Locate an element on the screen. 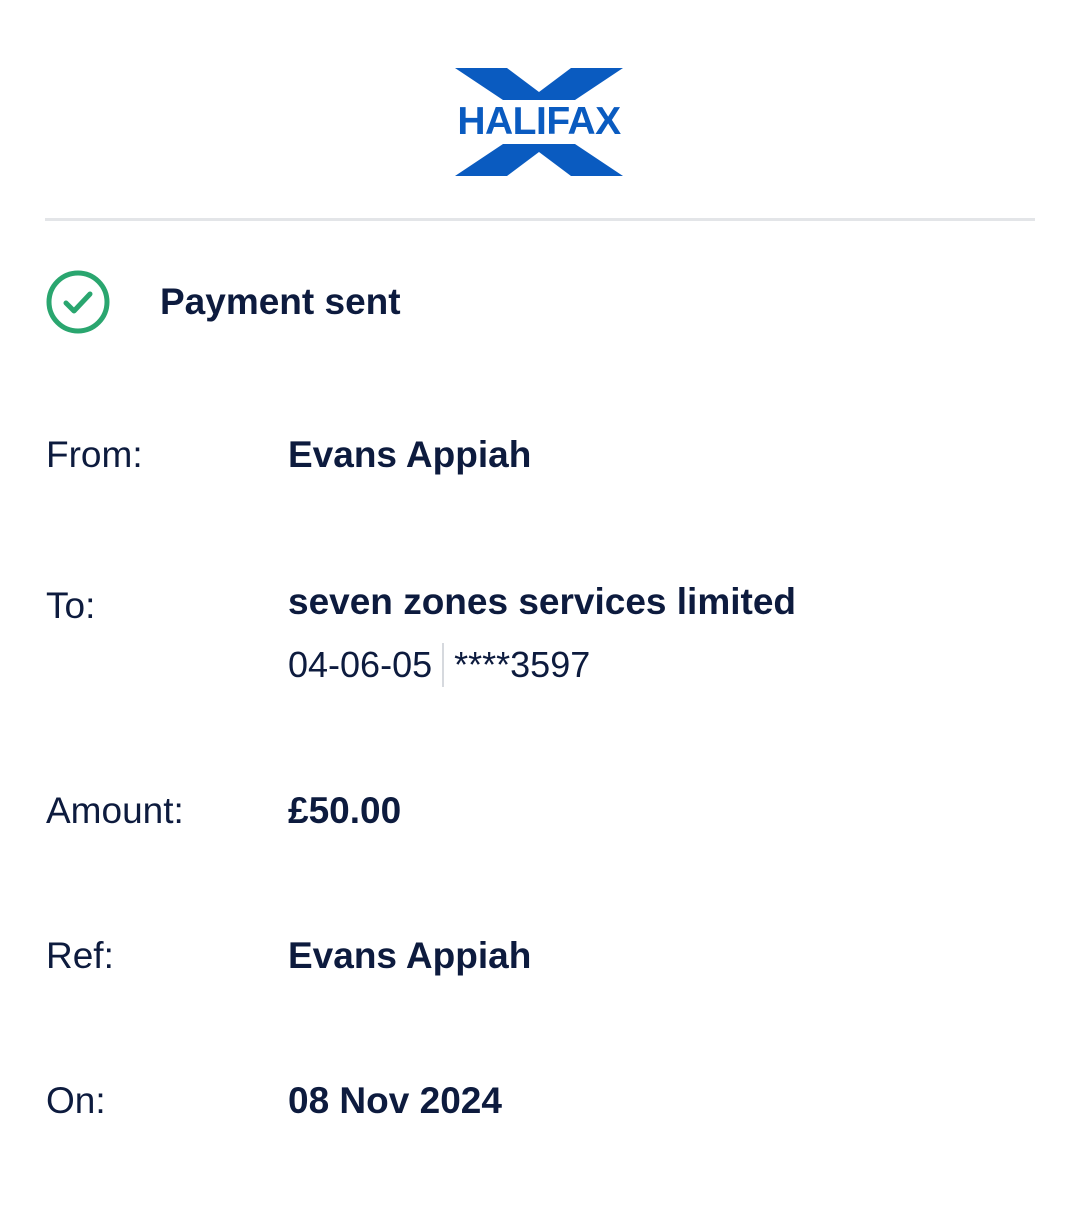  halifax-logo: HALIFAX is located at coordinates (539, 122).